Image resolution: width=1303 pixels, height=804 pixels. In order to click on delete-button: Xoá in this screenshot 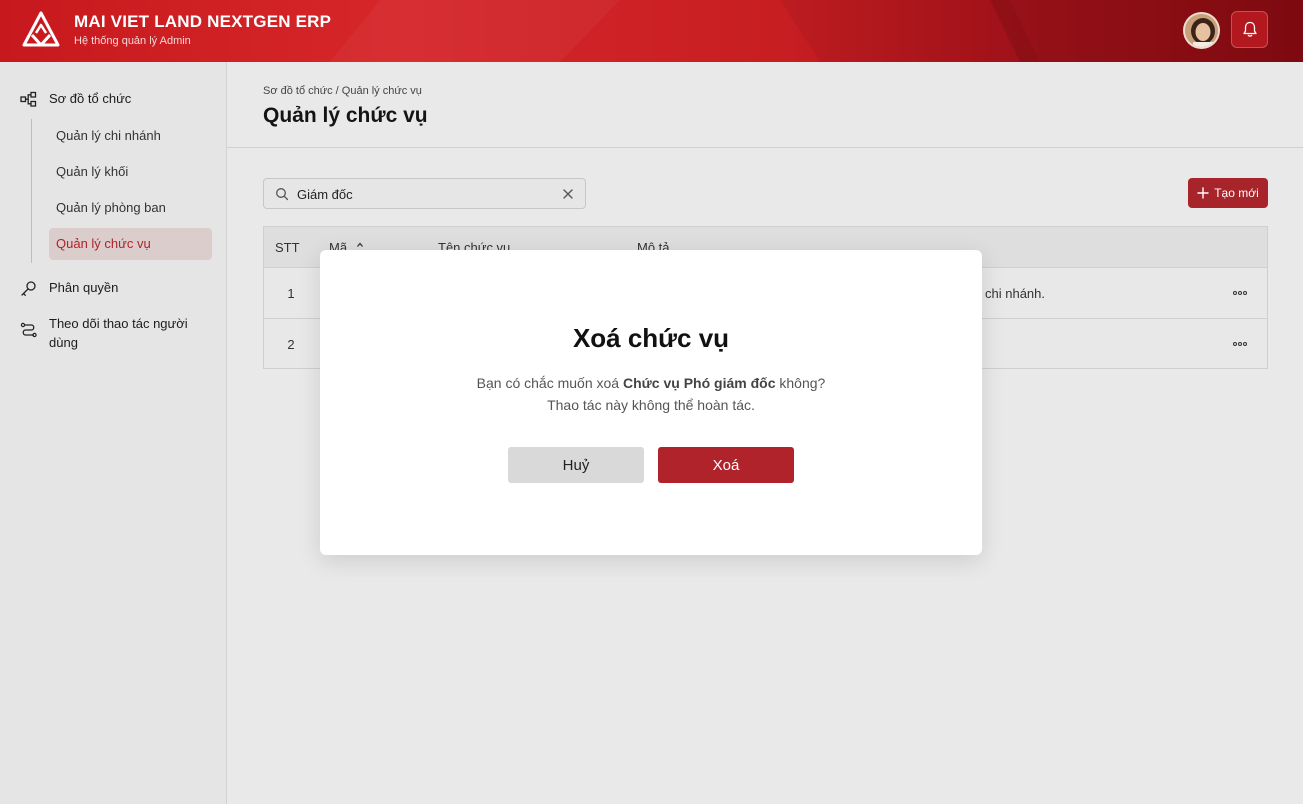, I will do `click(726, 465)`.